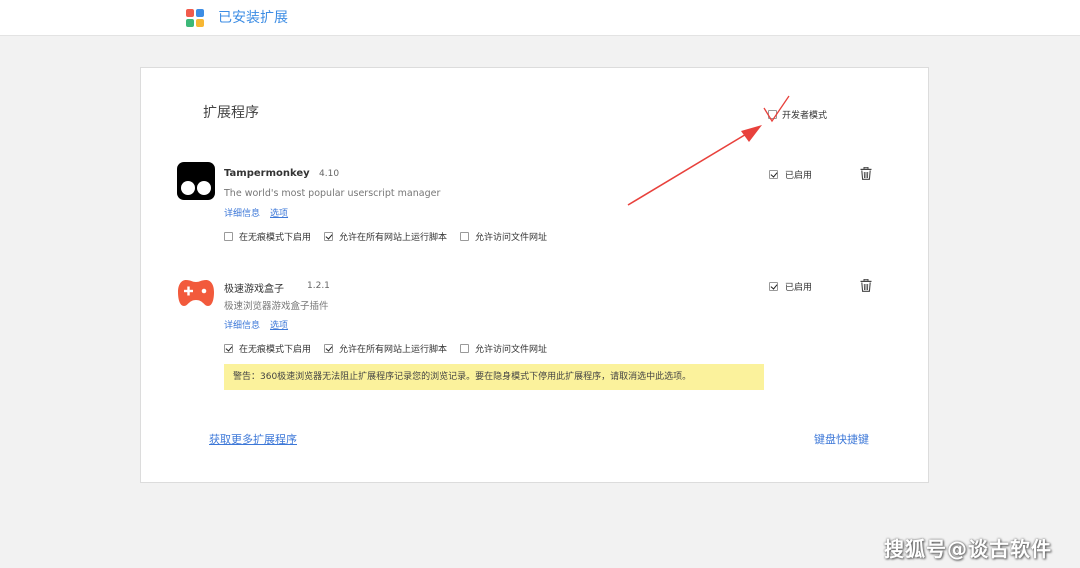  Describe the element at coordinates (318, 286) in the screenshot. I see `extension-version: 1.2.1` at that location.